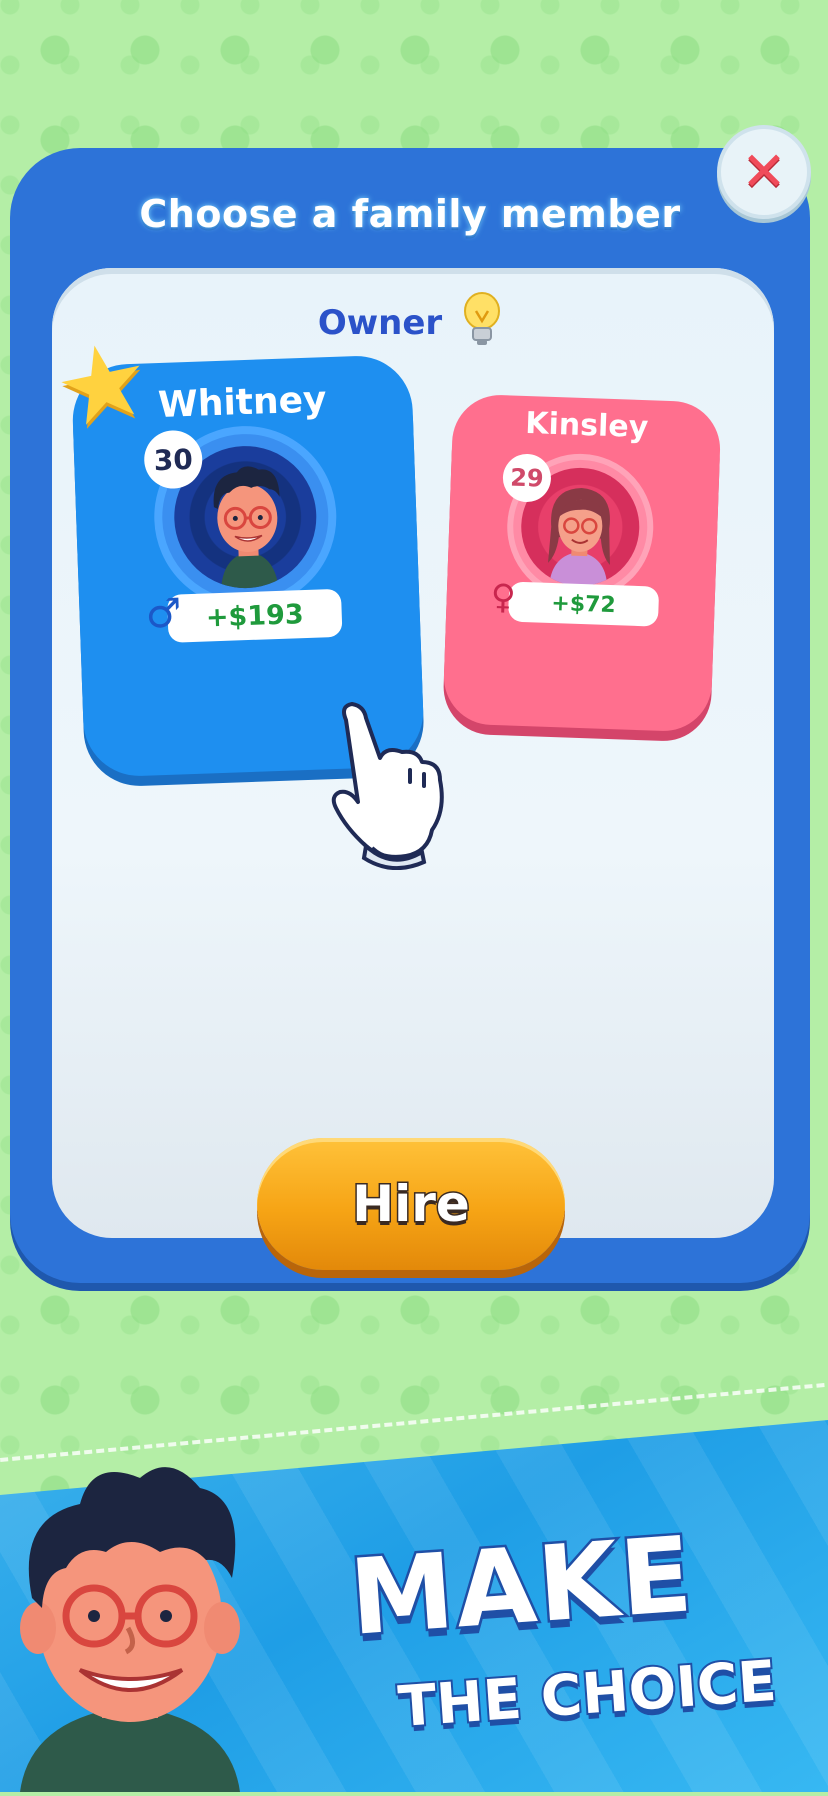 This screenshot has height=1796, width=828. I want to click on close-icon: ✕, so click(763, 172).